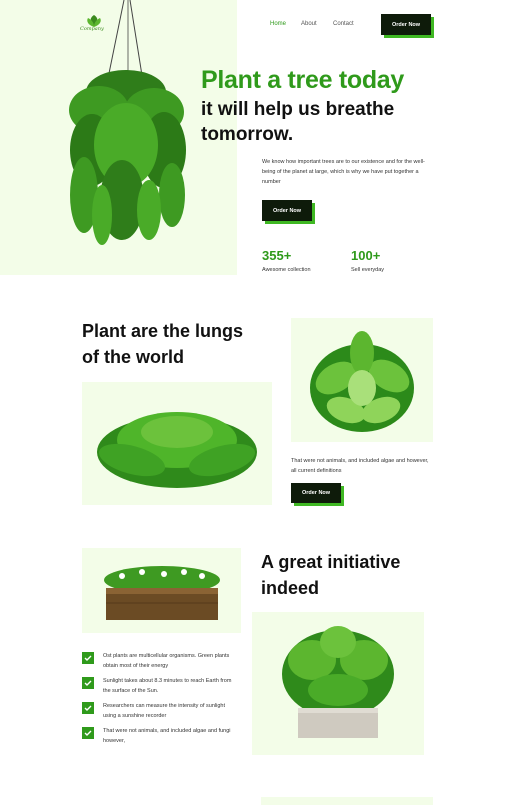  Describe the element at coordinates (161, 590) in the screenshot. I see `planter-box-image` at that location.